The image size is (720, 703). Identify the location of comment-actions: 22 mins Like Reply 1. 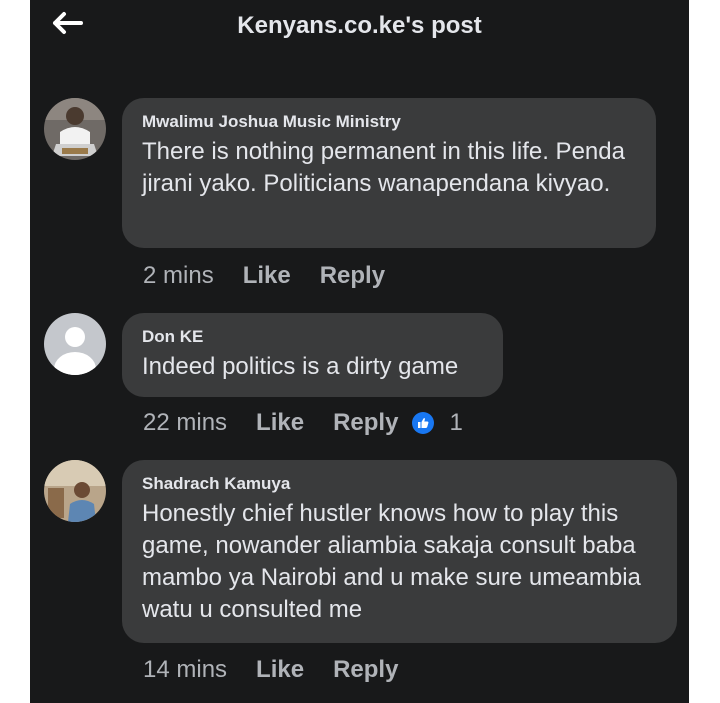
(303, 423).